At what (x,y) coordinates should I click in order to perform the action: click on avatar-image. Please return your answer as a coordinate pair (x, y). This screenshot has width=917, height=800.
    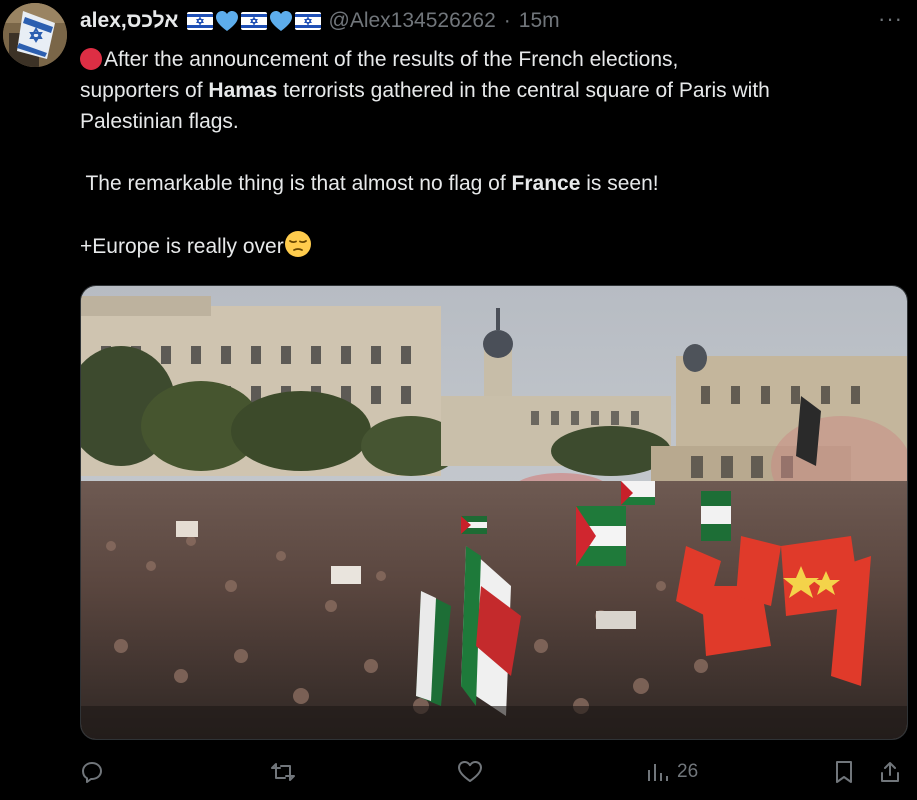
    Looking at the image, I should click on (35, 35).